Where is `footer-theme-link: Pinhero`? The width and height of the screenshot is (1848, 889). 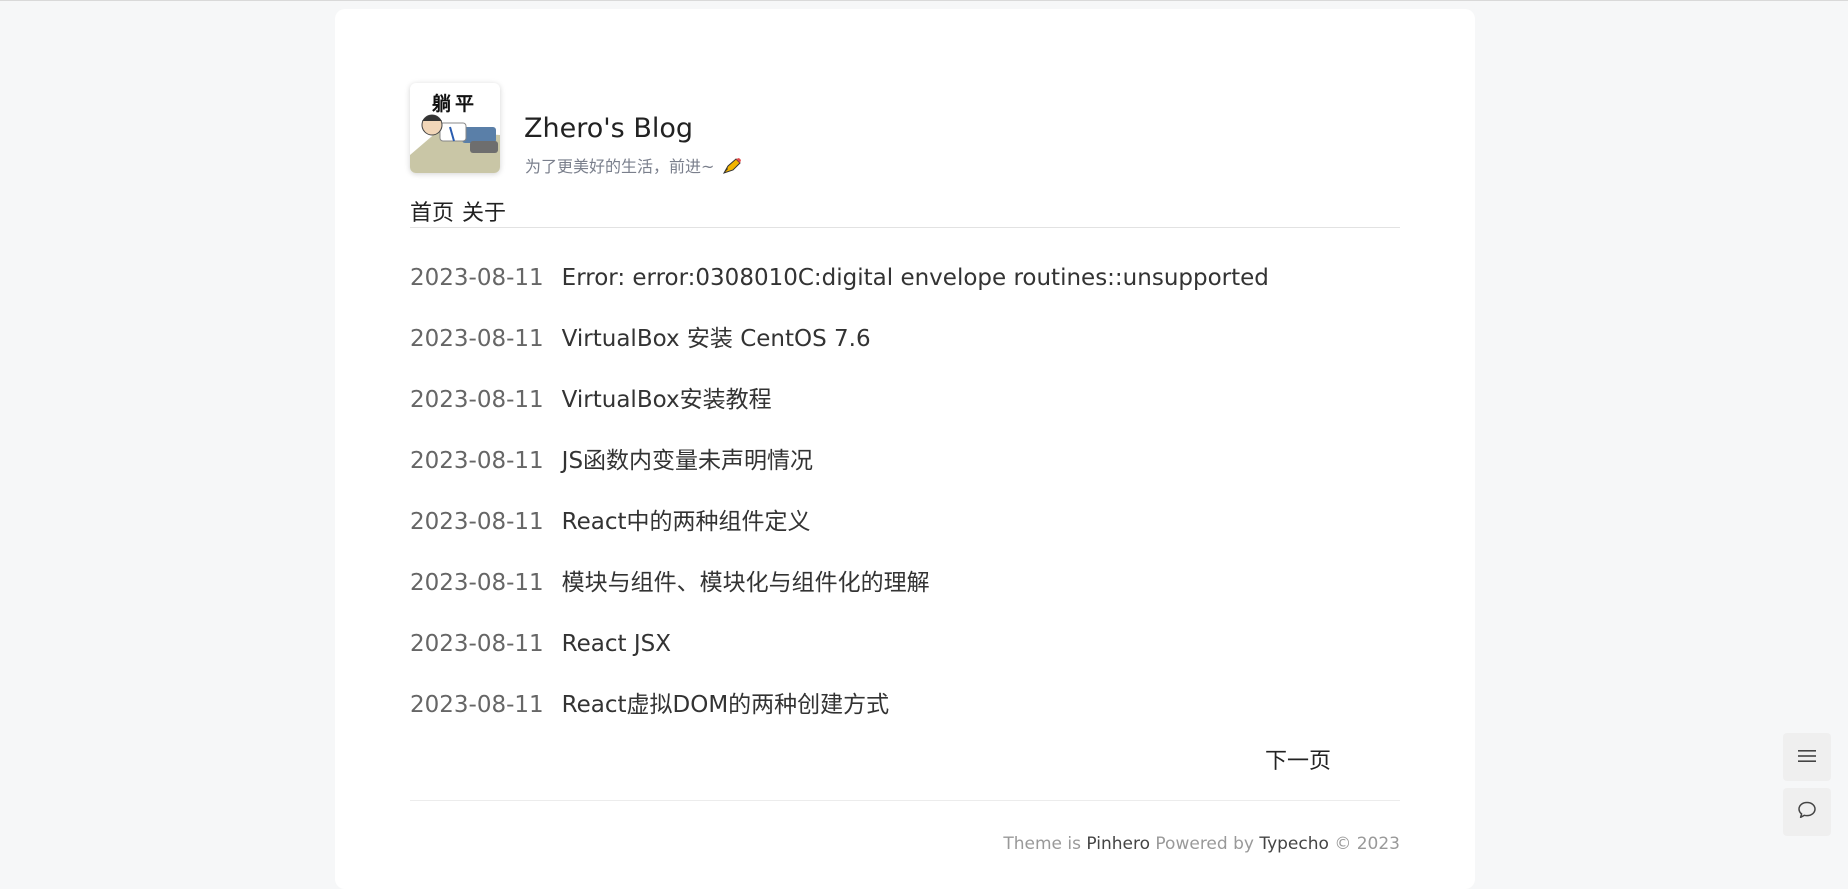
footer-theme-link: Pinhero is located at coordinates (1118, 844).